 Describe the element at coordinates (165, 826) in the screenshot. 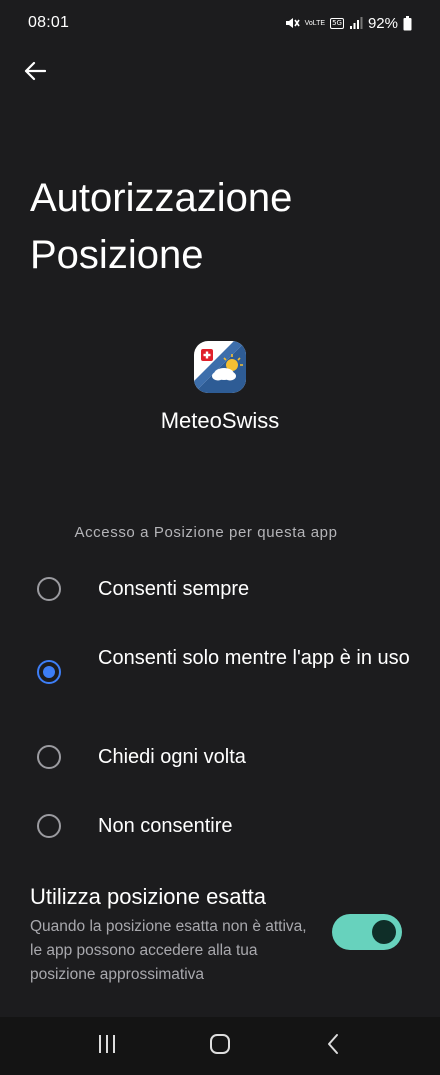

I see `option-label: Non consentire` at that location.